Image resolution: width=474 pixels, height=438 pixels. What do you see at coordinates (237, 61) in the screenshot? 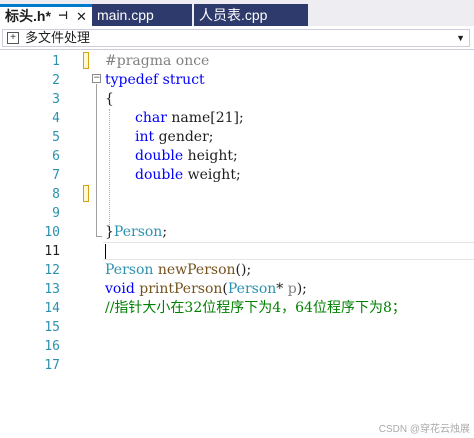
I see `code-line: 1 #pragma once` at bounding box center [237, 61].